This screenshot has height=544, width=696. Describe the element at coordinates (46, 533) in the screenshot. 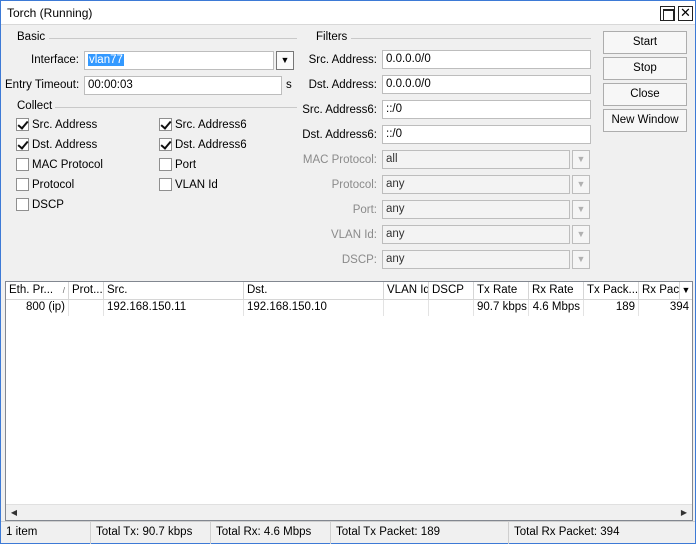

I see `status-item-count: 1 item` at that location.